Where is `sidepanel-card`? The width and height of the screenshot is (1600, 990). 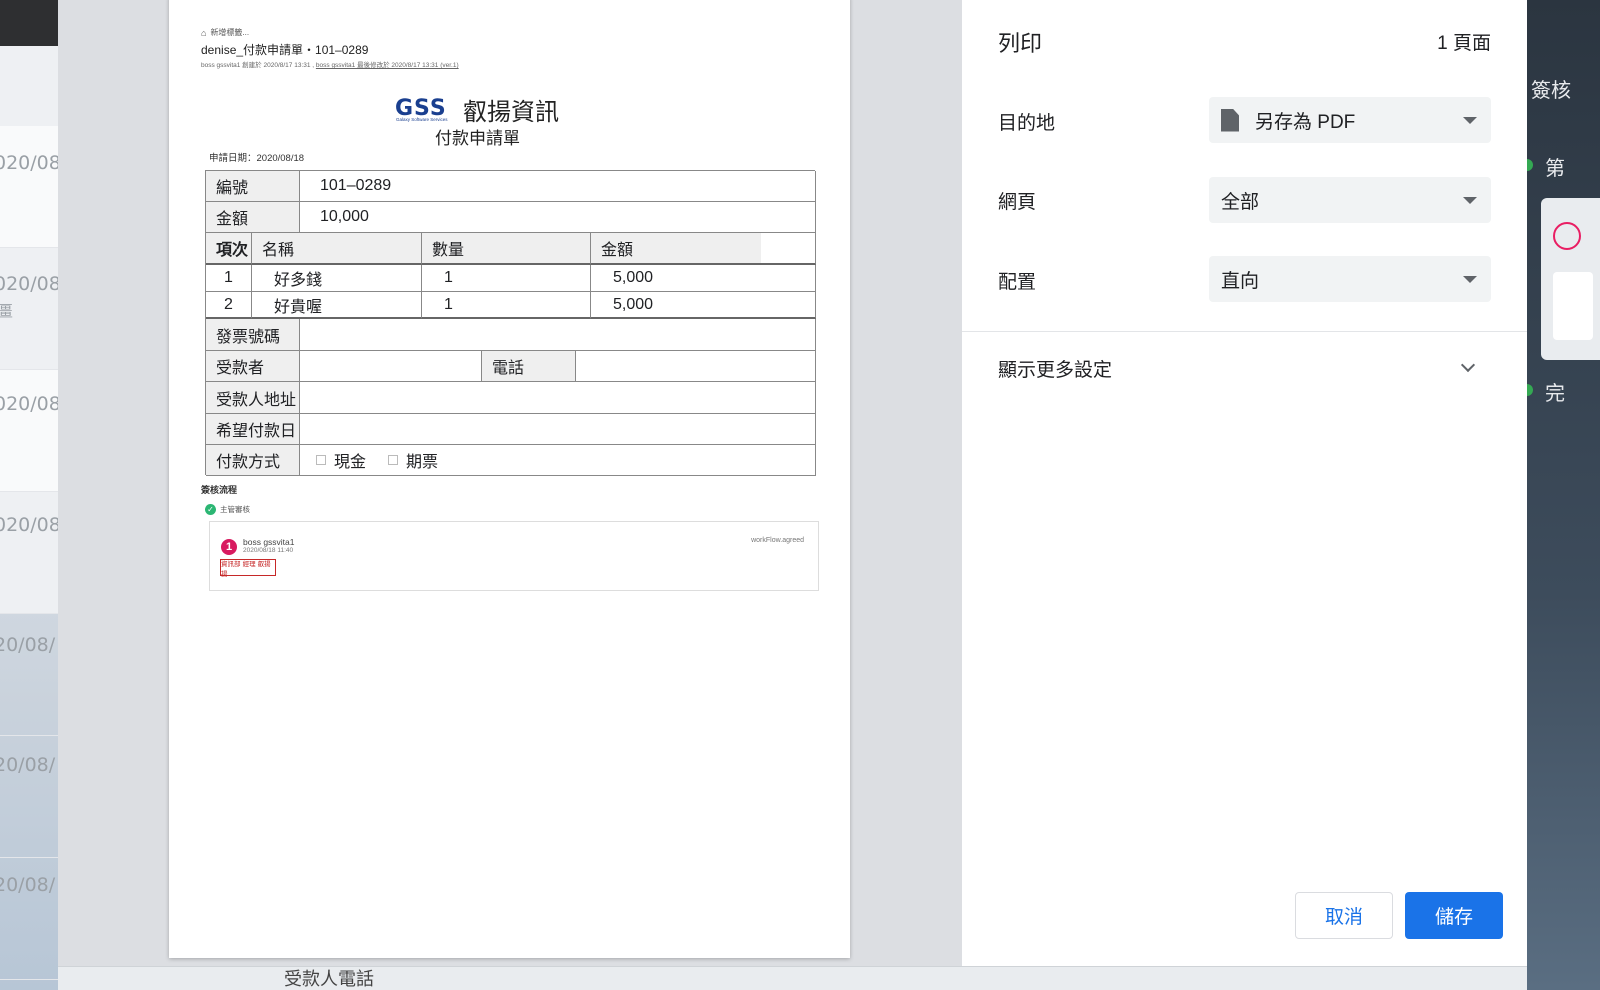
sidepanel-card is located at coordinates (1570, 279).